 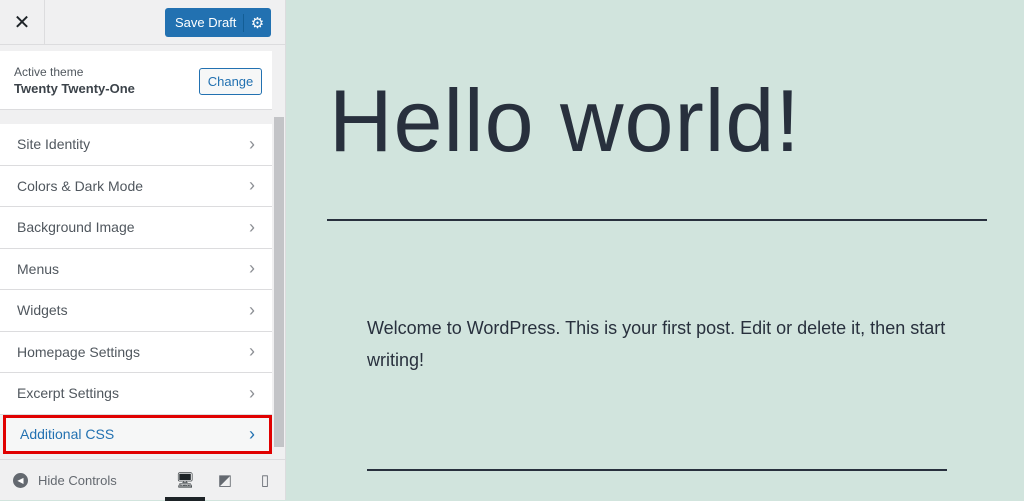 What do you see at coordinates (279, 282) in the screenshot?
I see `scrollbar` at bounding box center [279, 282].